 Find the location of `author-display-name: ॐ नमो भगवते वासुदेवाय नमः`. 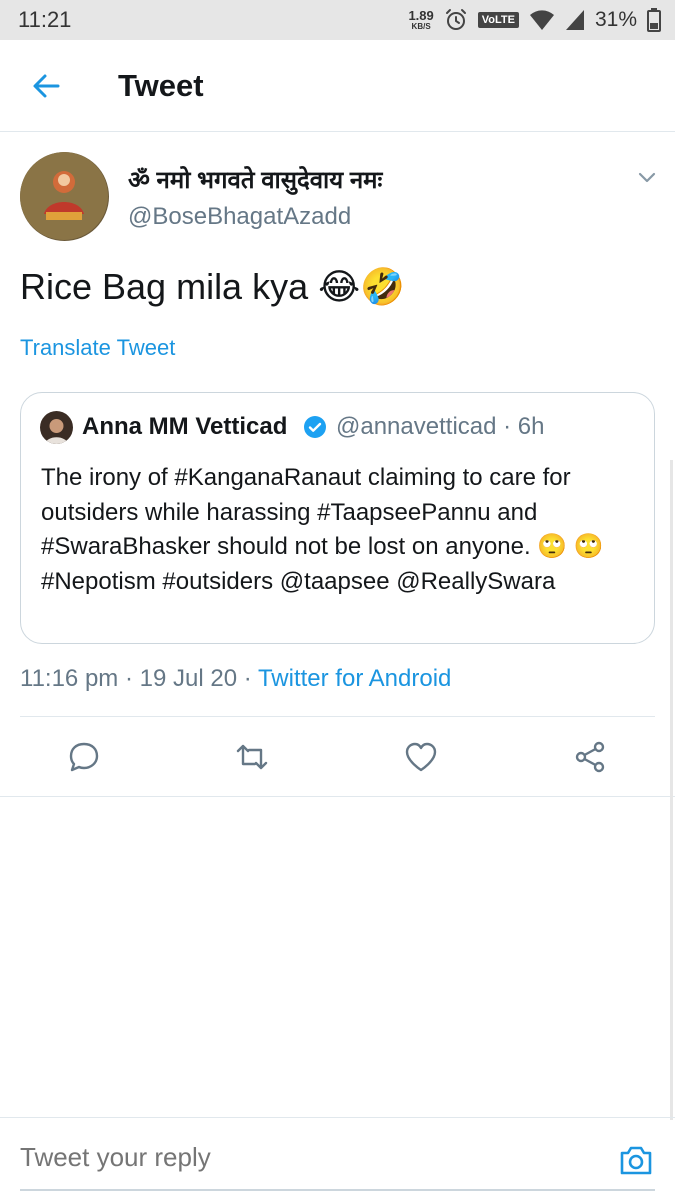

author-display-name: ॐ नमो भगवते वासुदेवाय नमः is located at coordinates (255, 179).